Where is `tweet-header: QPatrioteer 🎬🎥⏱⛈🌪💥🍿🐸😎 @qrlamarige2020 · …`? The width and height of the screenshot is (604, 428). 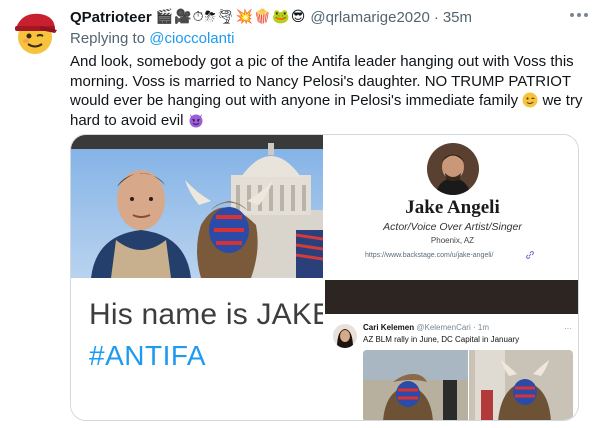
tweet-header: QPatrioteer 🎬🎥⏱⛈🌪💥🍿🐸😎 @qrlamarige2020 · … is located at coordinates (320, 17).